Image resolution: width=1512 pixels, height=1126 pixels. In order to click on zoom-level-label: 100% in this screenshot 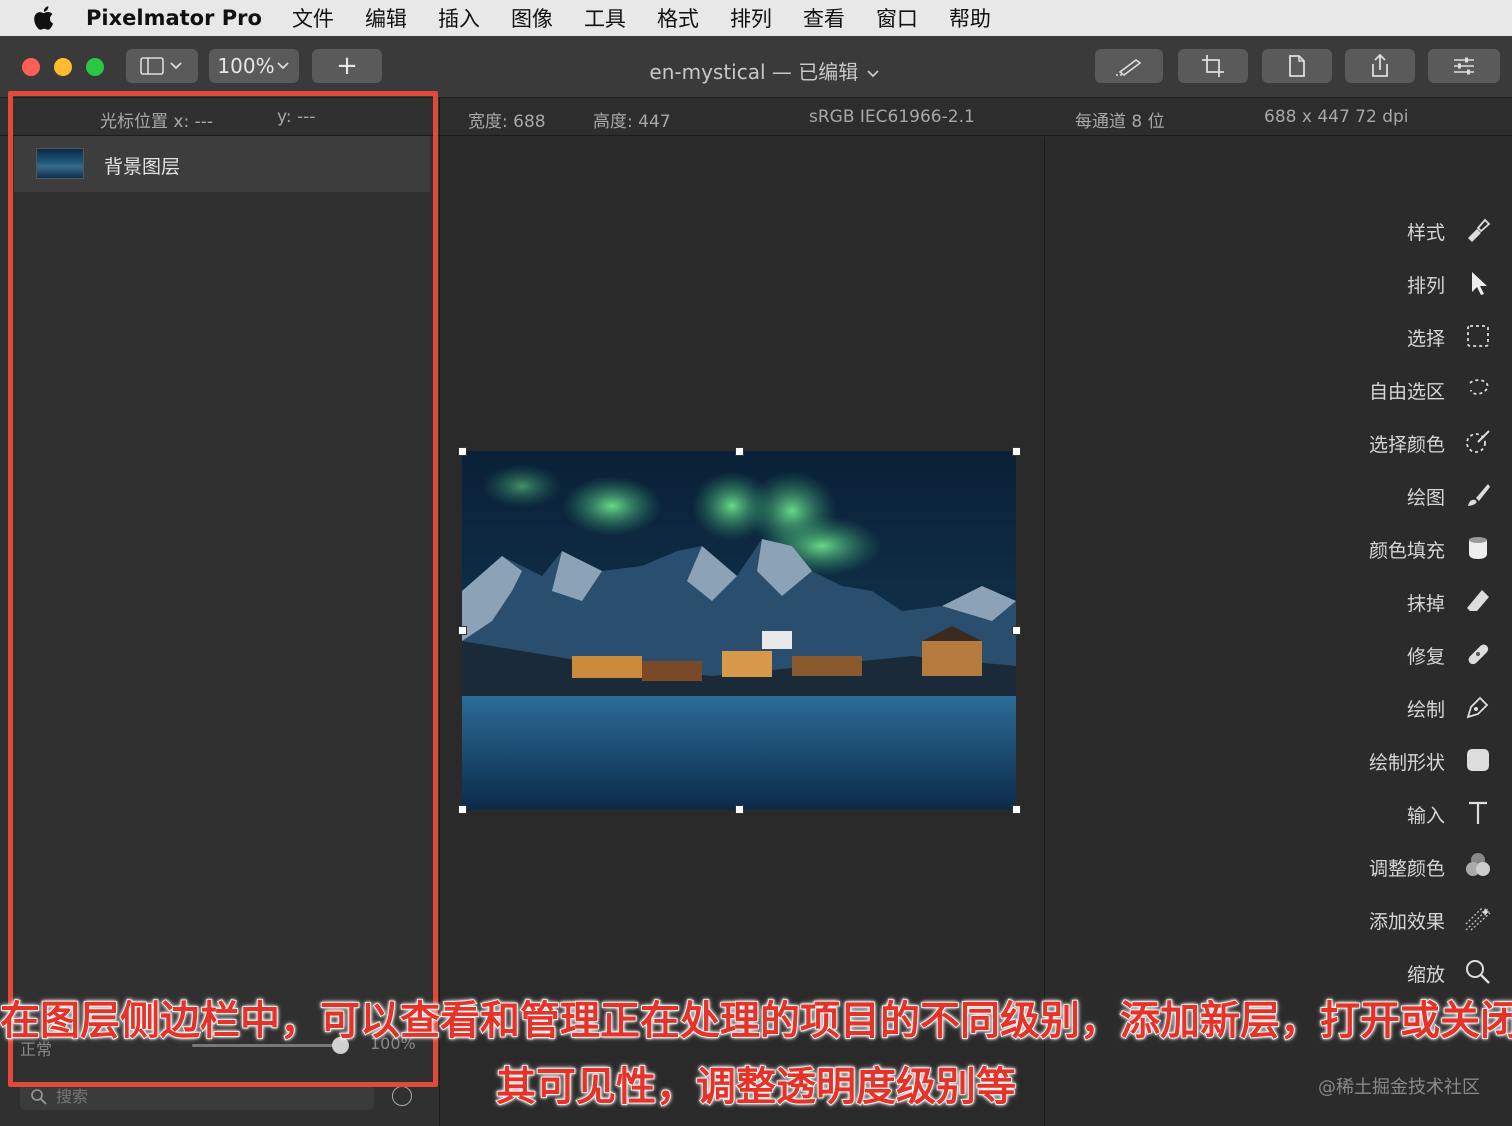, I will do `click(246, 66)`.